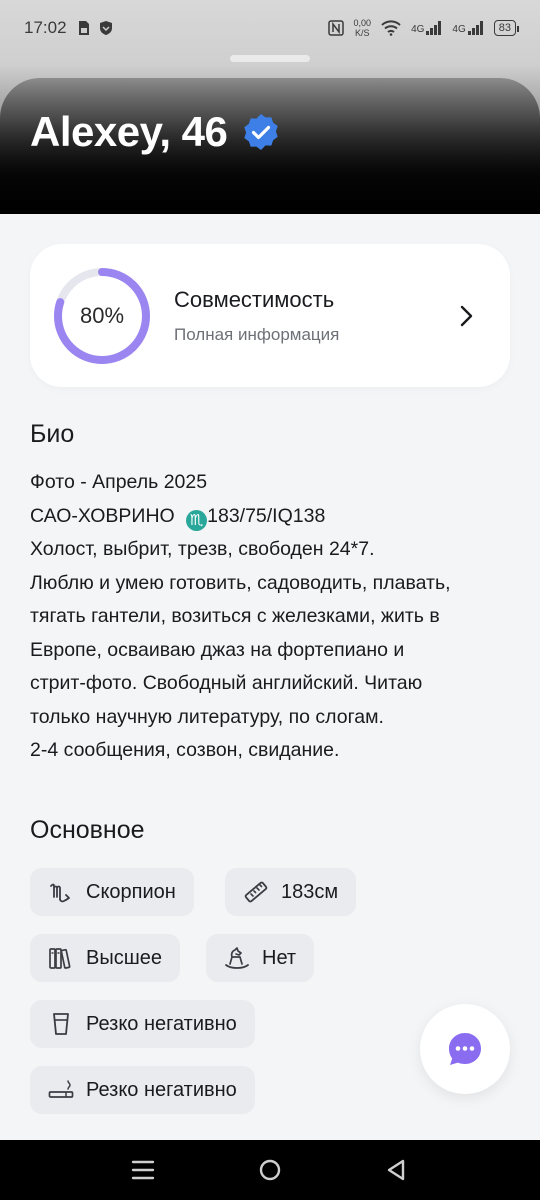  What do you see at coordinates (310, 891) in the screenshot?
I see `chip-label: 183см` at bounding box center [310, 891].